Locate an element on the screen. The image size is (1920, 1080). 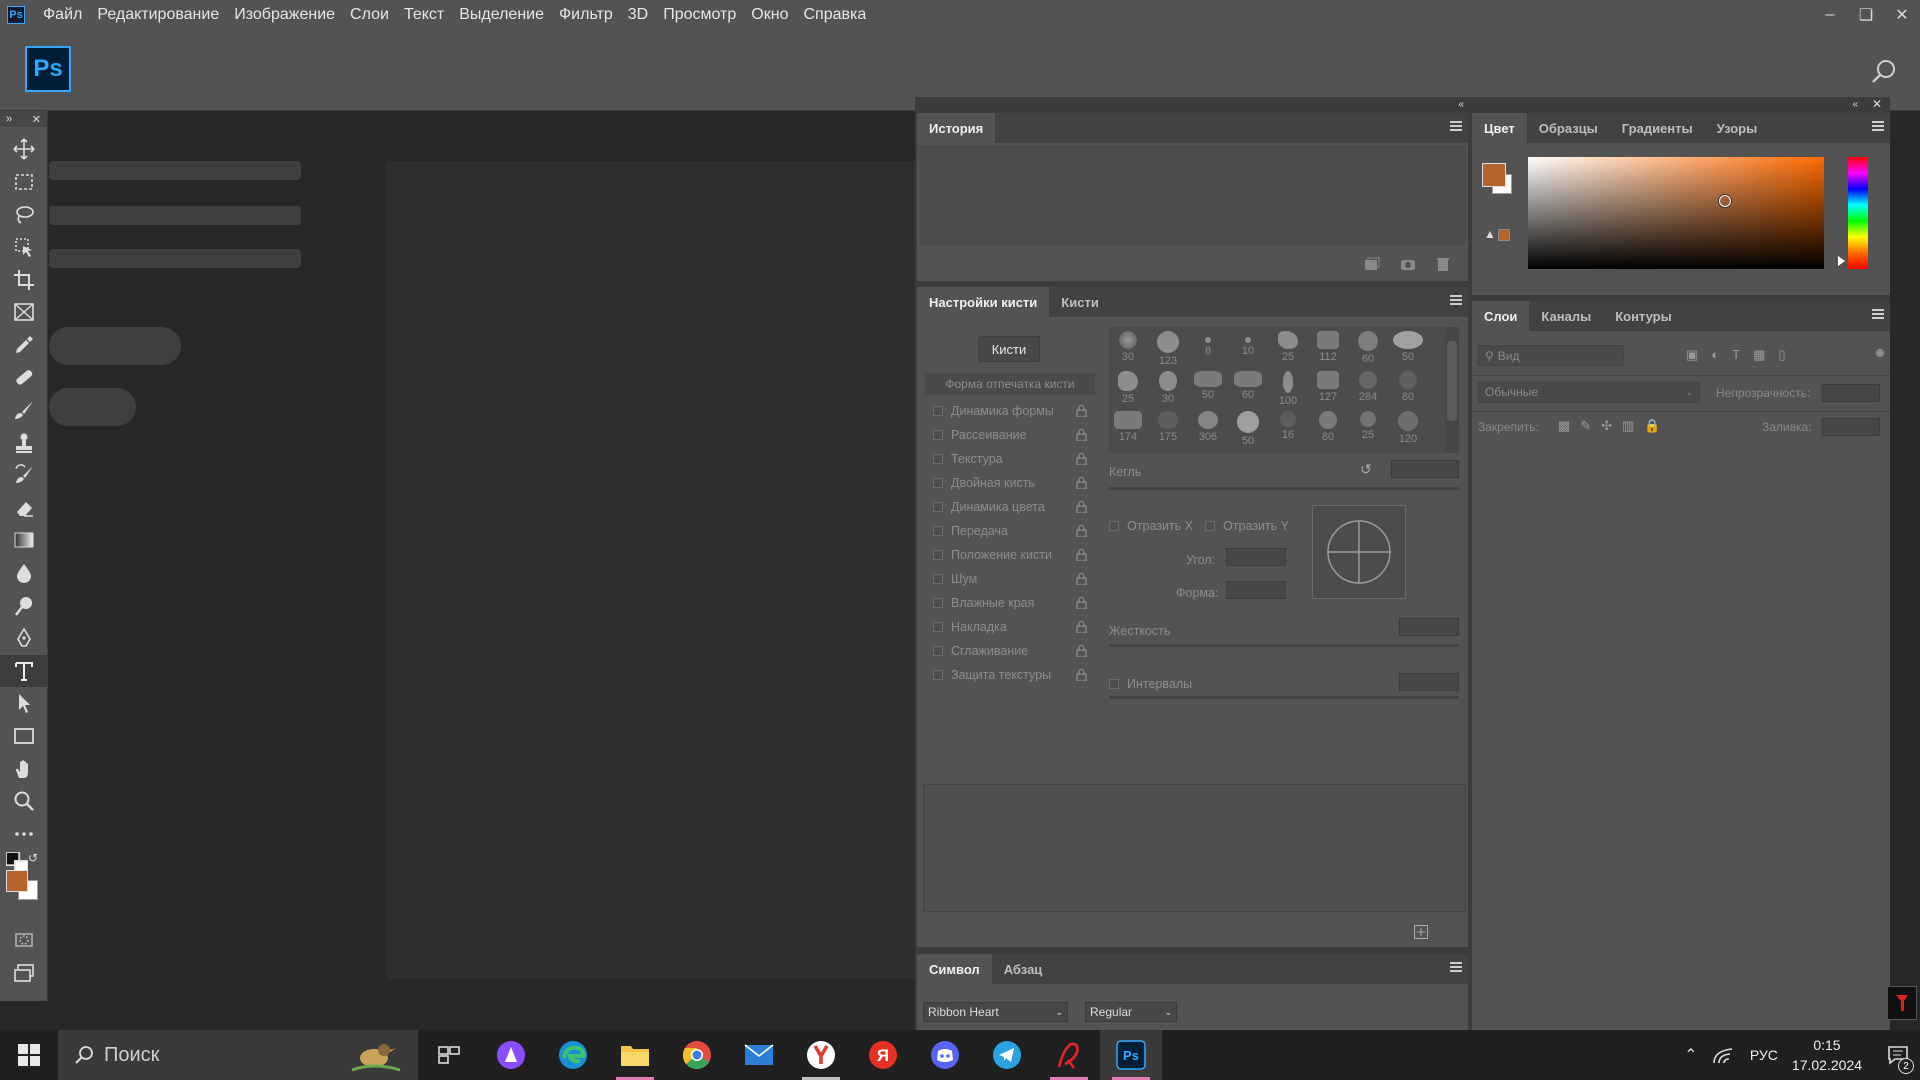
language-indicator: РУС is located at coordinates (1764, 1055).